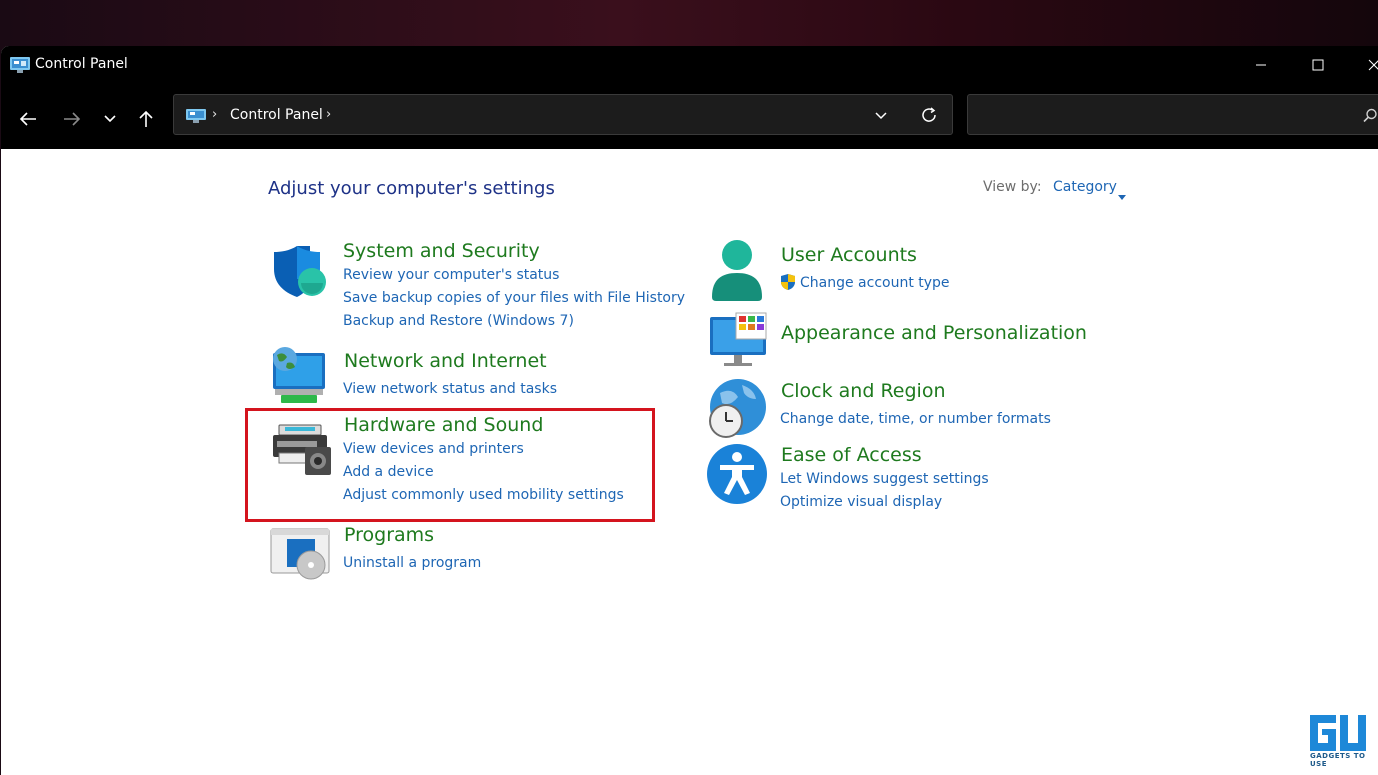  What do you see at coordinates (934, 333) in the screenshot?
I see `category-appearance-and-personalization: Appearance and Personalization` at bounding box center [934, 333].